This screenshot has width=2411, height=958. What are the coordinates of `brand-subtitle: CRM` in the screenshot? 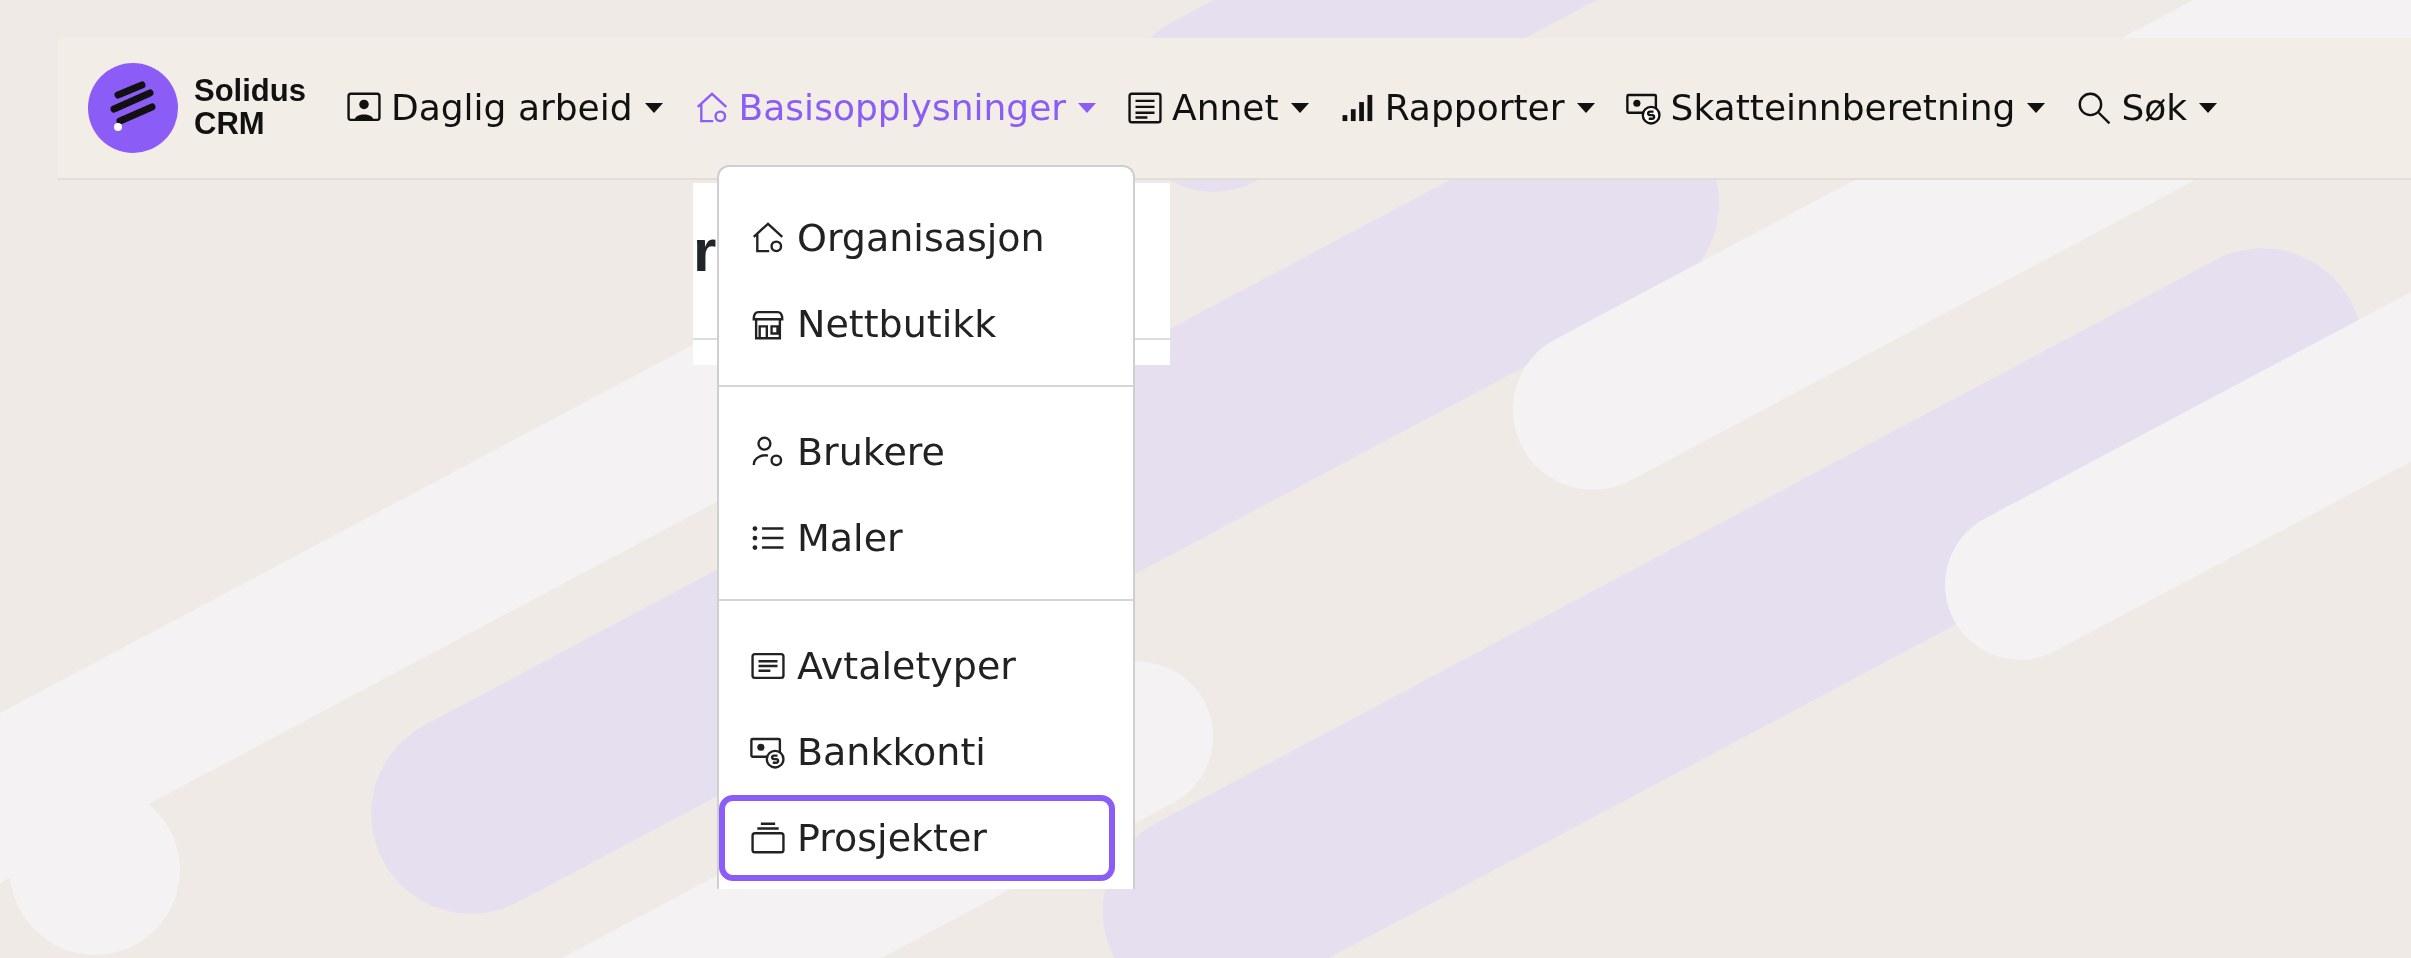 It's located at (230, 124).